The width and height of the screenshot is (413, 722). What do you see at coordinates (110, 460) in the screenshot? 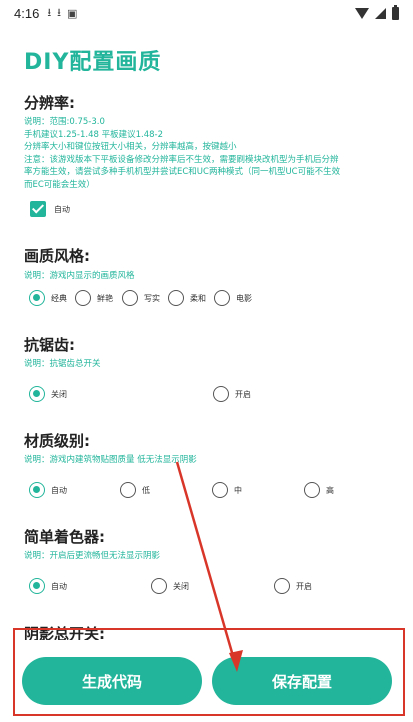
I see `material-description: 说明：游戏内建筑物贴图质量 低无法显示阴影` at bounding box center [110, 460].